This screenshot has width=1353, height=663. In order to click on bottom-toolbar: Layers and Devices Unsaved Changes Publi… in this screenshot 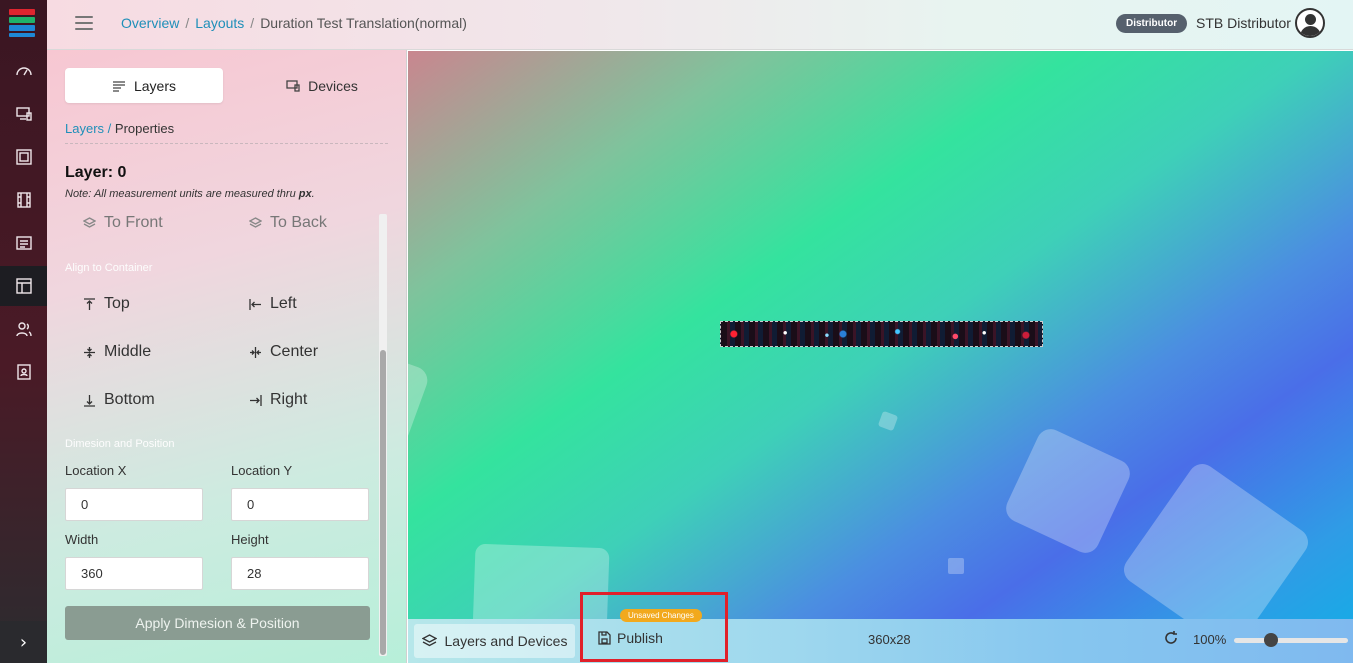, I will do `click(880, 627)`.